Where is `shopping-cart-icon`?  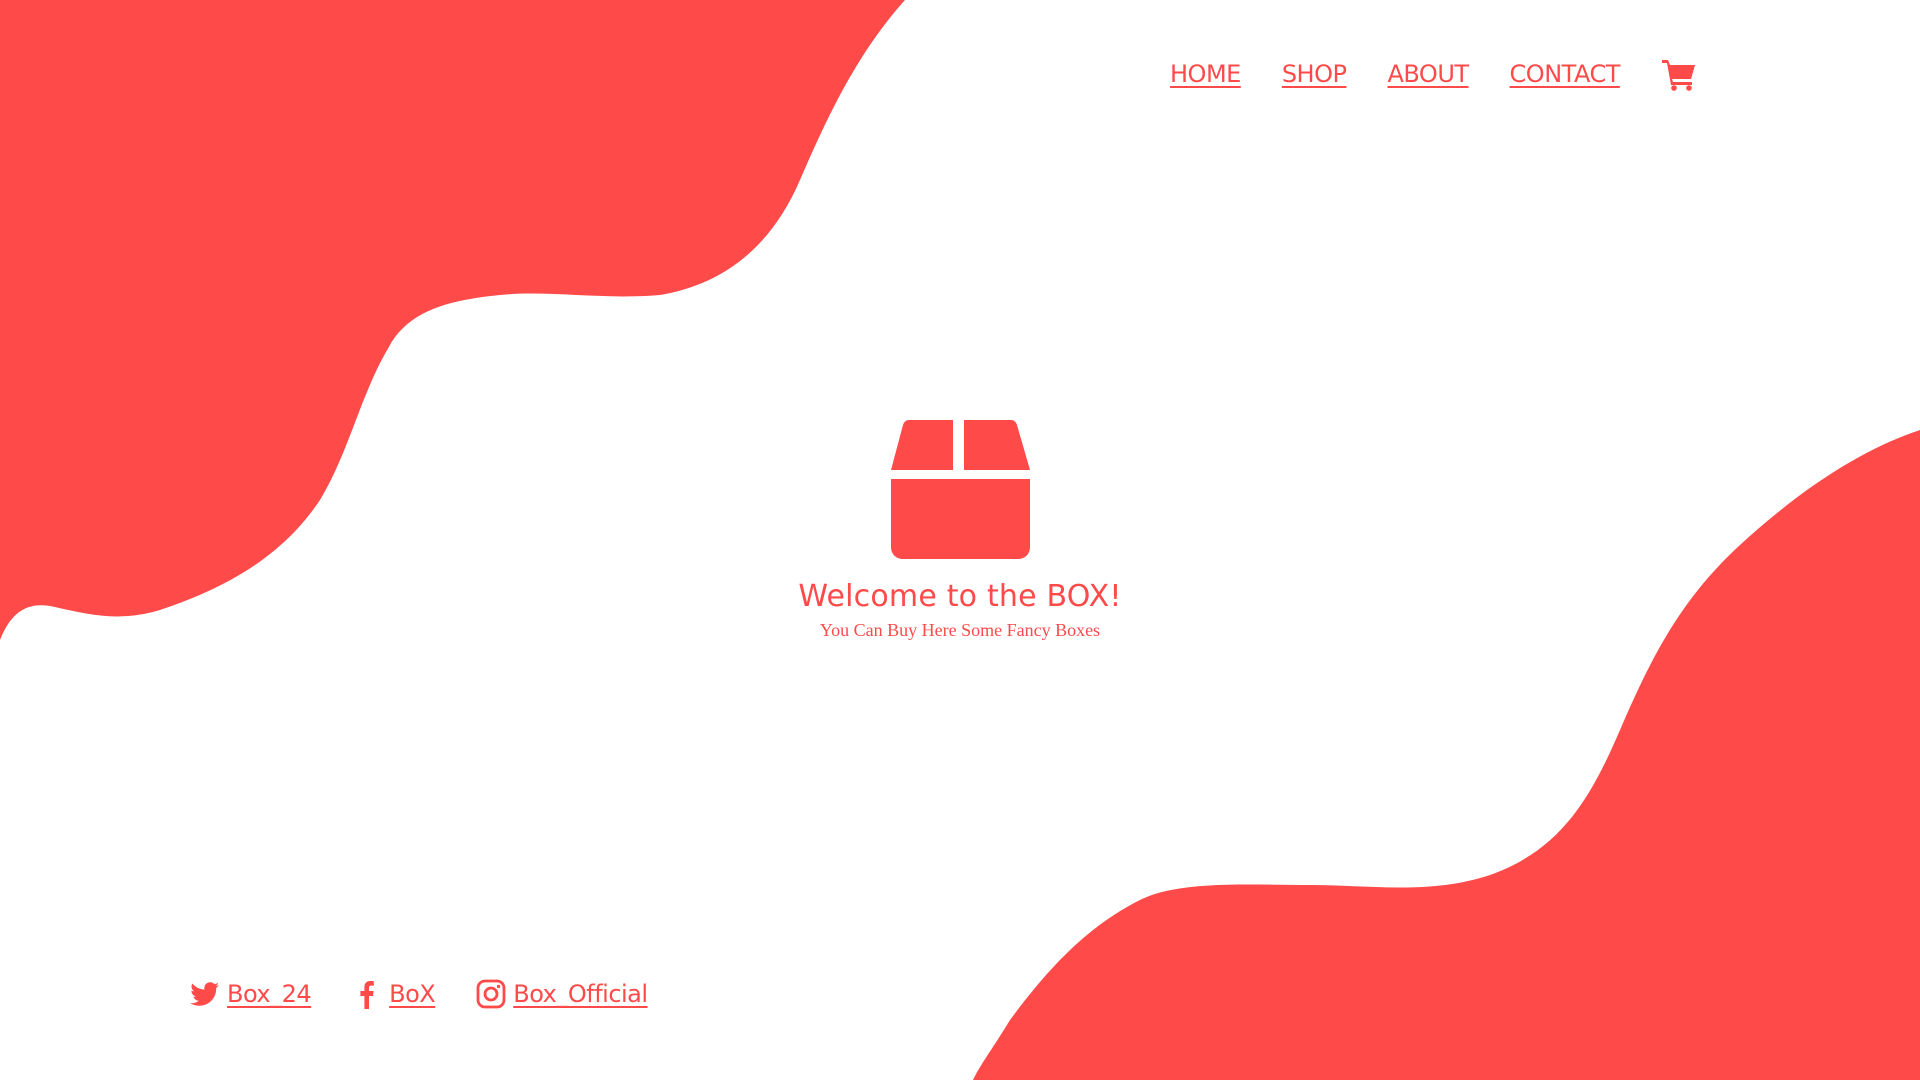 shopping-cart-icon is located at coordinates (1679, 74).